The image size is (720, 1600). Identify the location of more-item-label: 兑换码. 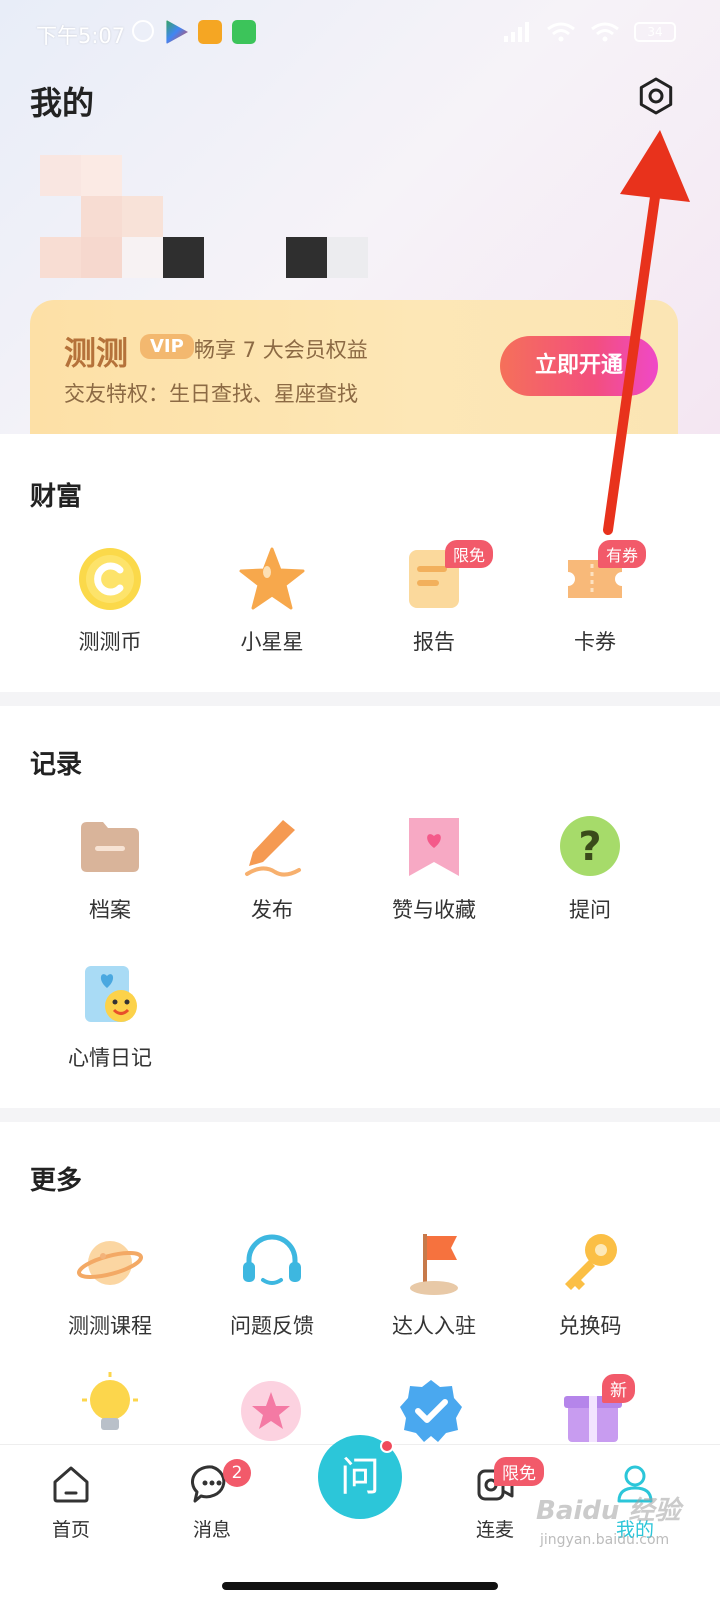
(590, 1326).